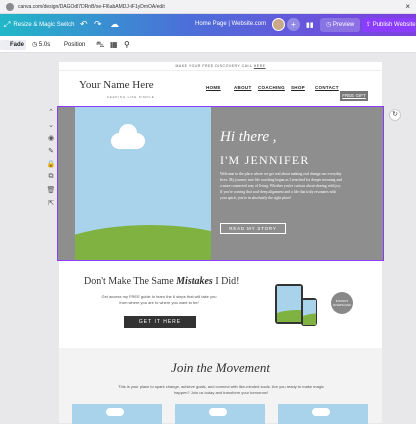  I want to click on nav-home: HOME, so click(213, 87).